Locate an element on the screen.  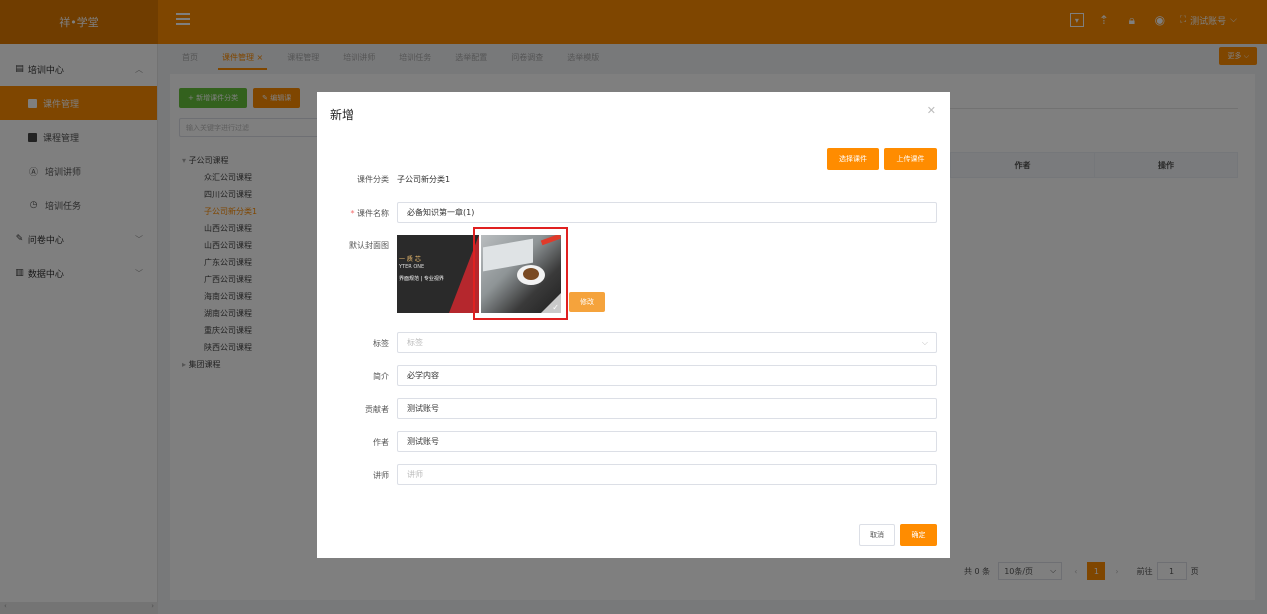
name-label: * 课件名称 is located at coordinates (369, 213).